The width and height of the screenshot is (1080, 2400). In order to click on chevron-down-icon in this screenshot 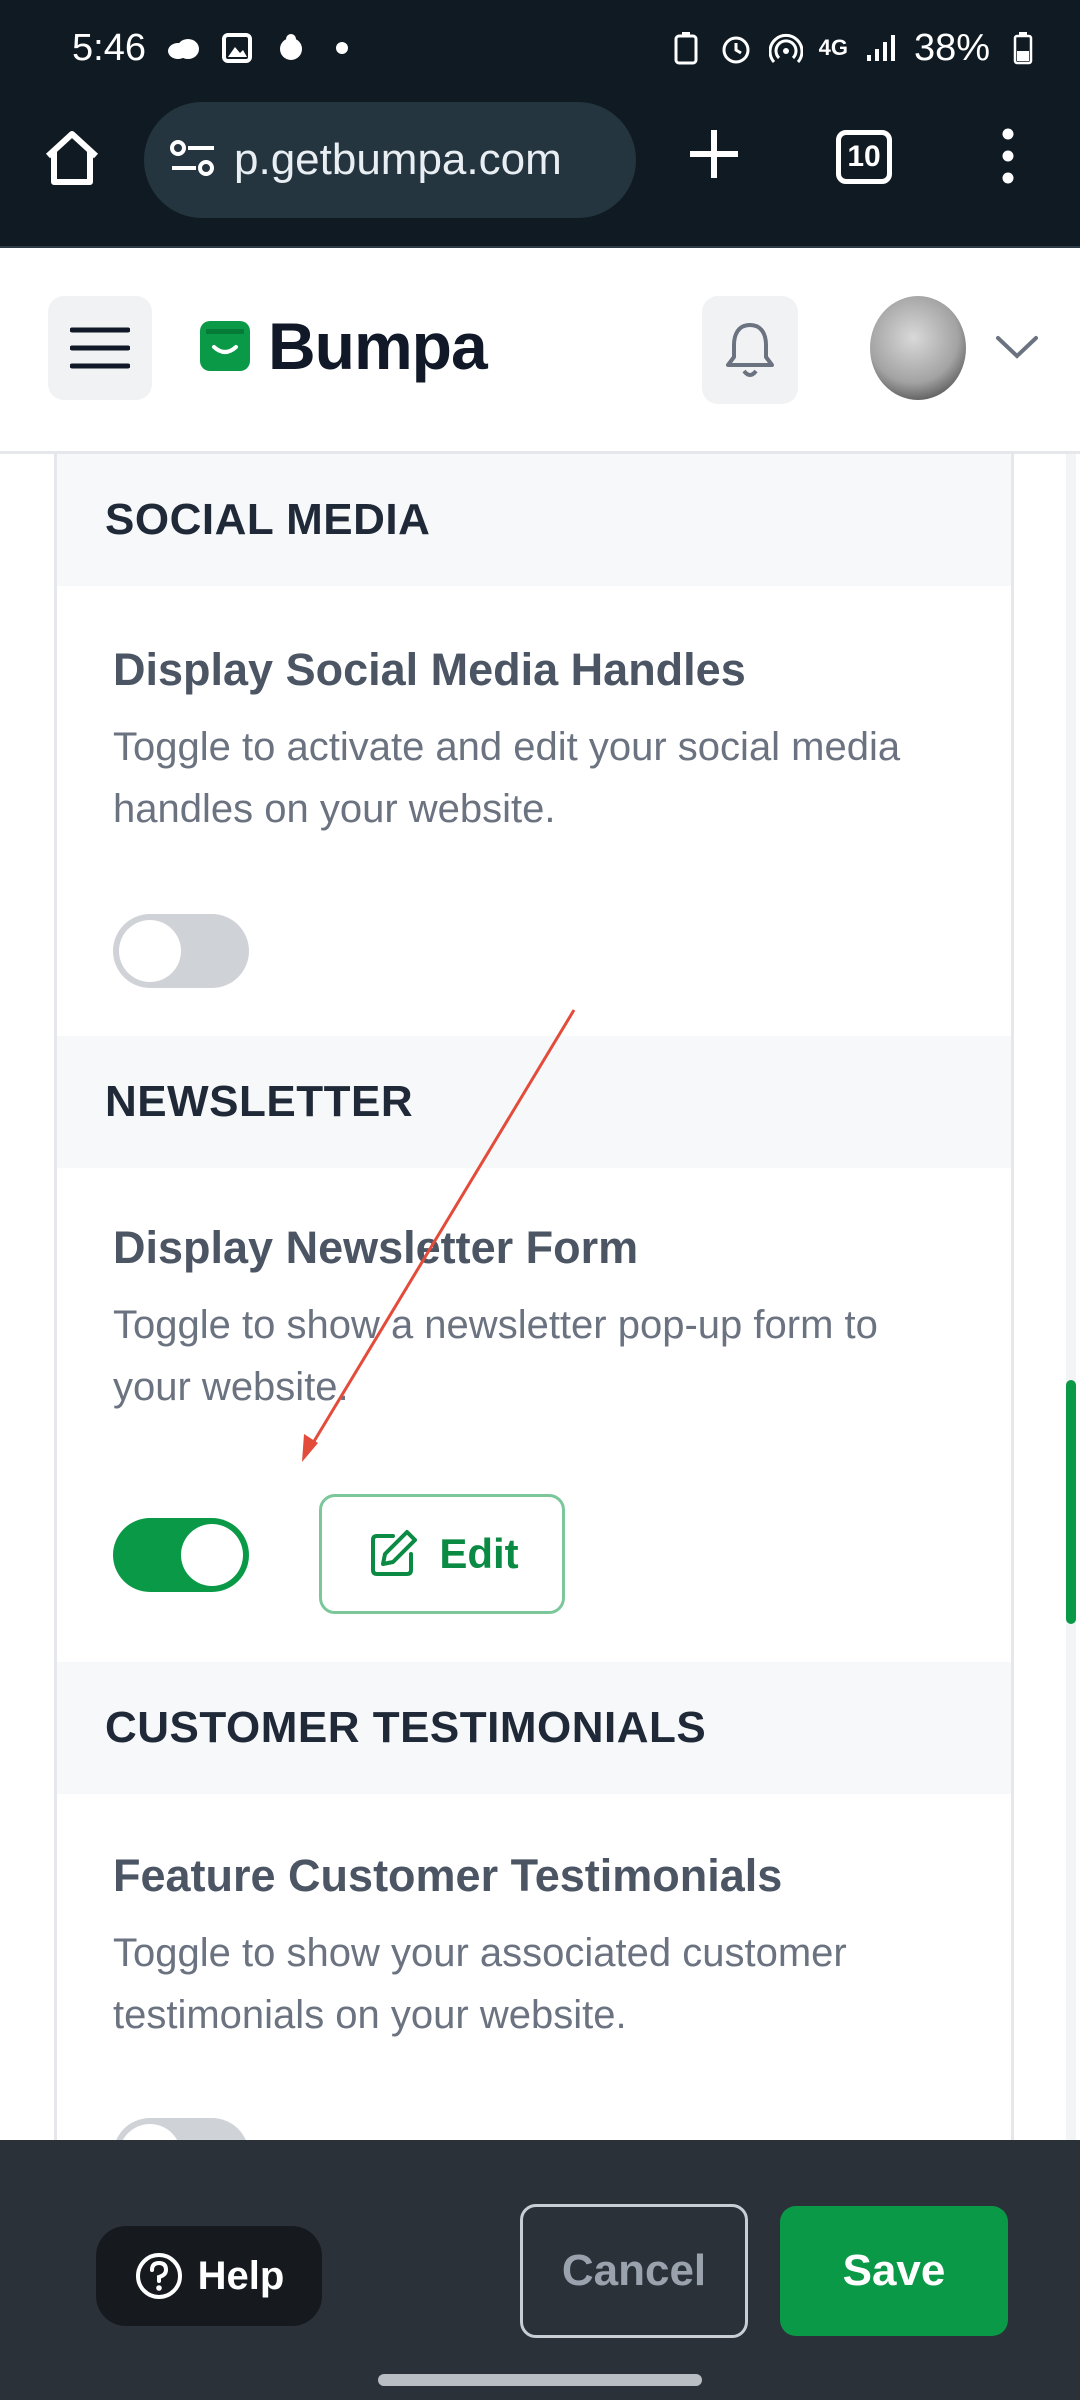, I will do `click(1017, 347)`.